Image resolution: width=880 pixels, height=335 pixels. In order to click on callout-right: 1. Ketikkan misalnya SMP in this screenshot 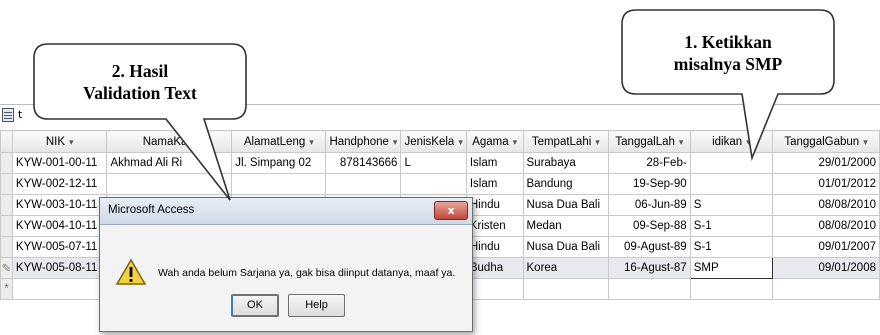, I will do `click(728, 53)`.